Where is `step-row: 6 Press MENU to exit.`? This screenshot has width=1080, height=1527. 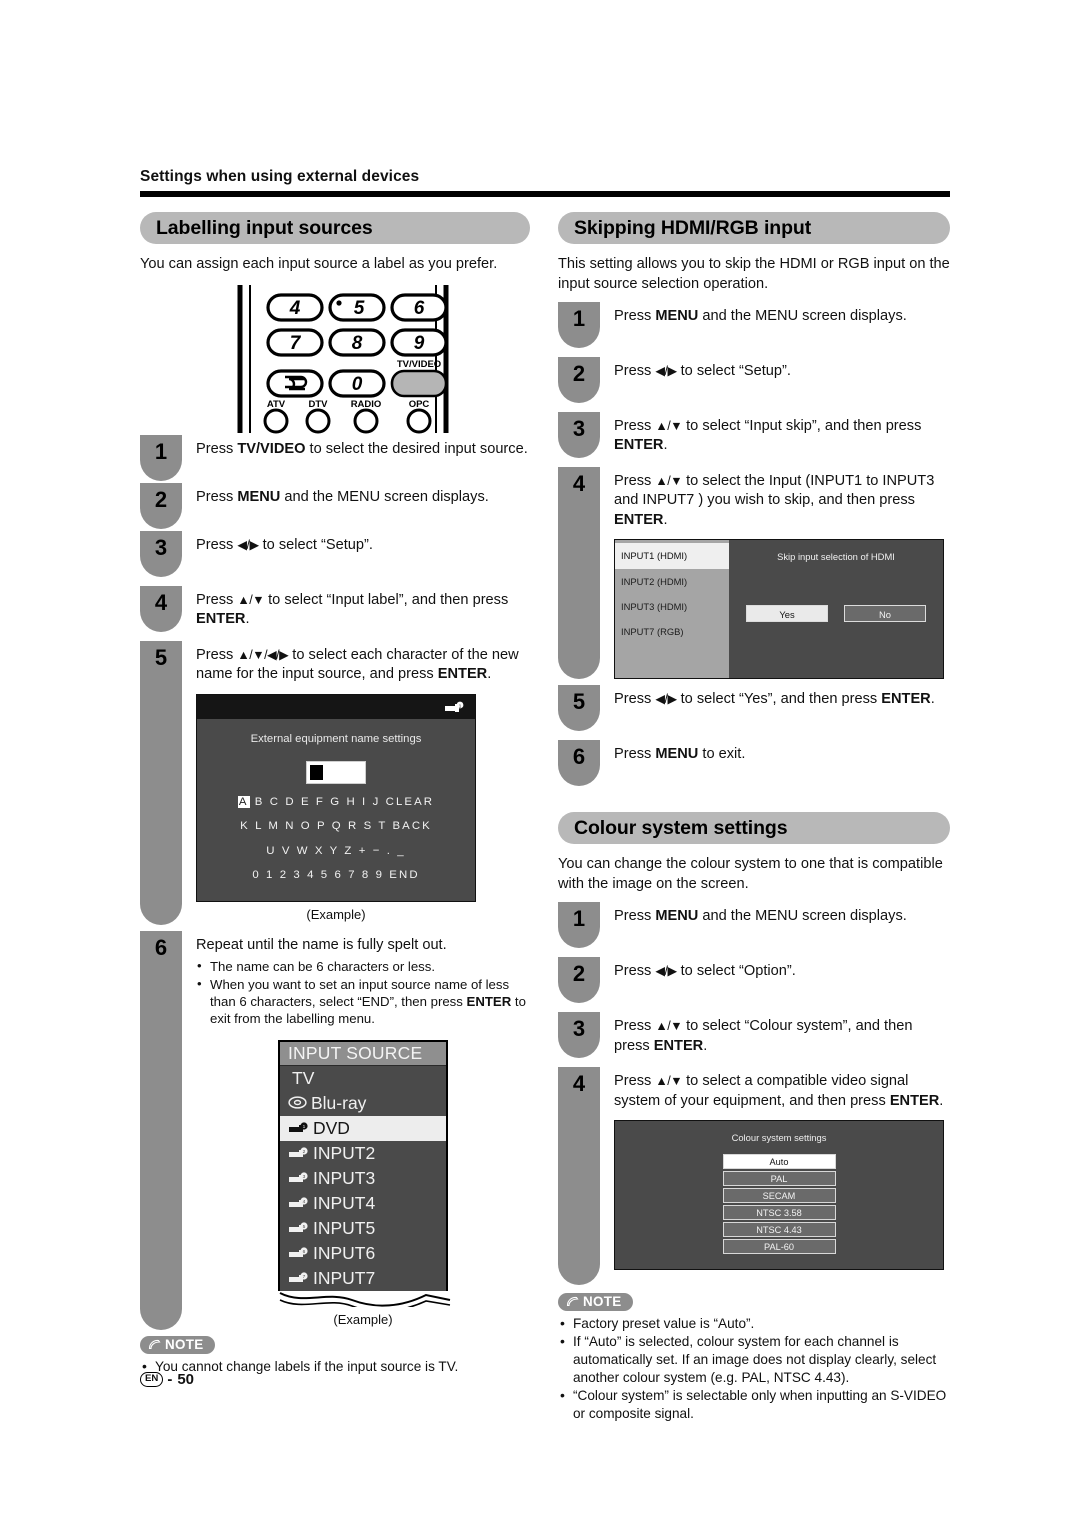 step-row: 6 Press MENU to exit. is located at coordinates (754, 763).